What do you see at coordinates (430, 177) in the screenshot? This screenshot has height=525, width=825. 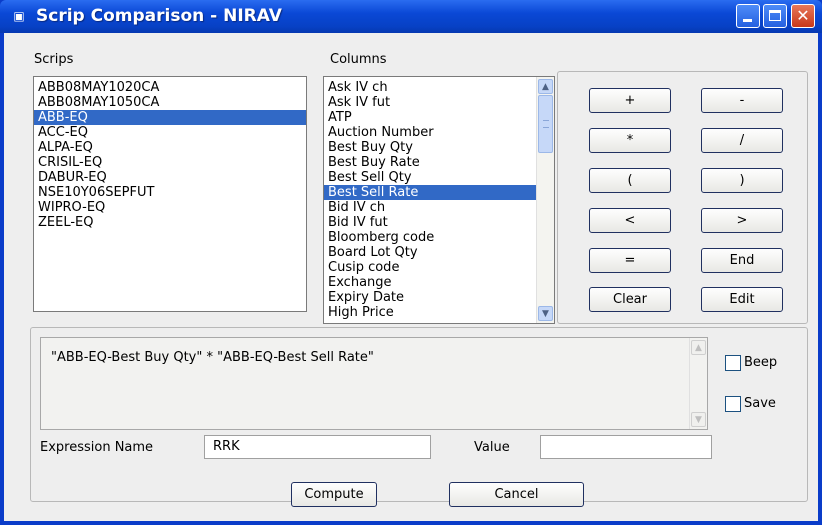 I see `column-list-item: Best Sell Qty` at bounding box center [430, 177].